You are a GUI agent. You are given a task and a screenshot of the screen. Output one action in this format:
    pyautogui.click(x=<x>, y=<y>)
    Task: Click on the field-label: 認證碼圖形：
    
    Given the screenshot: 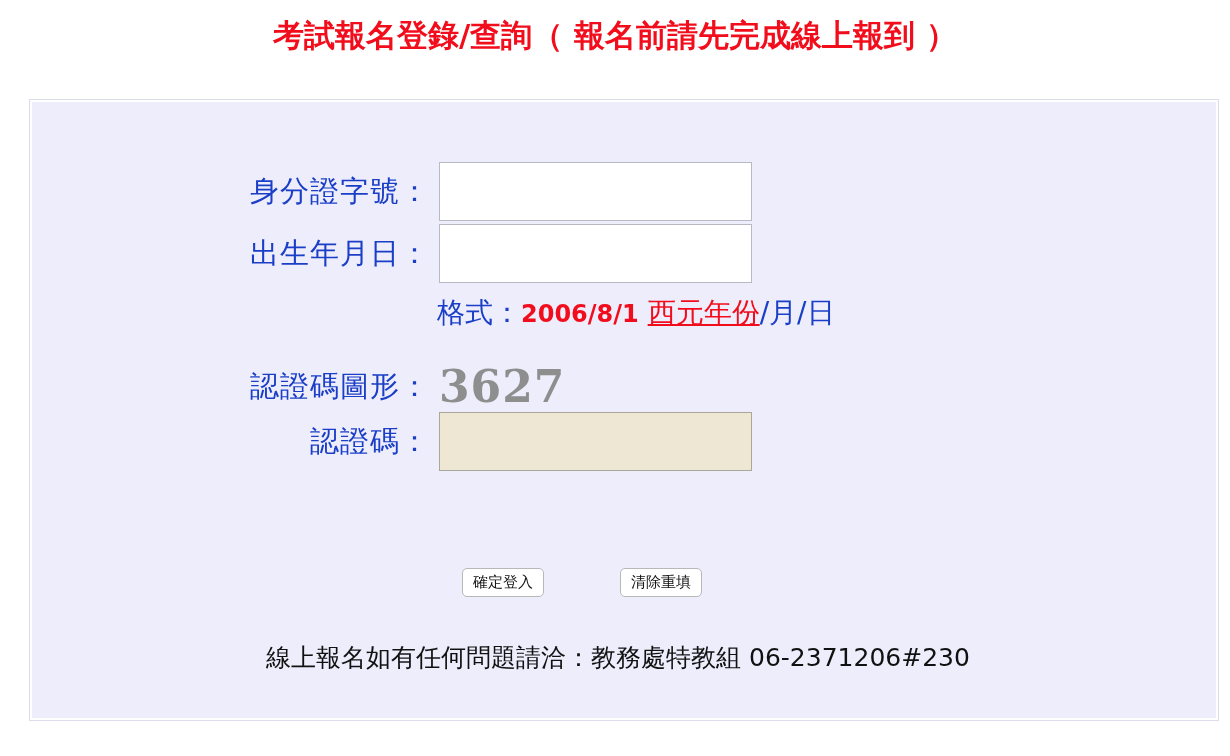 What is the action you would take?
    pyautogui.click(x=340, y=387)
    